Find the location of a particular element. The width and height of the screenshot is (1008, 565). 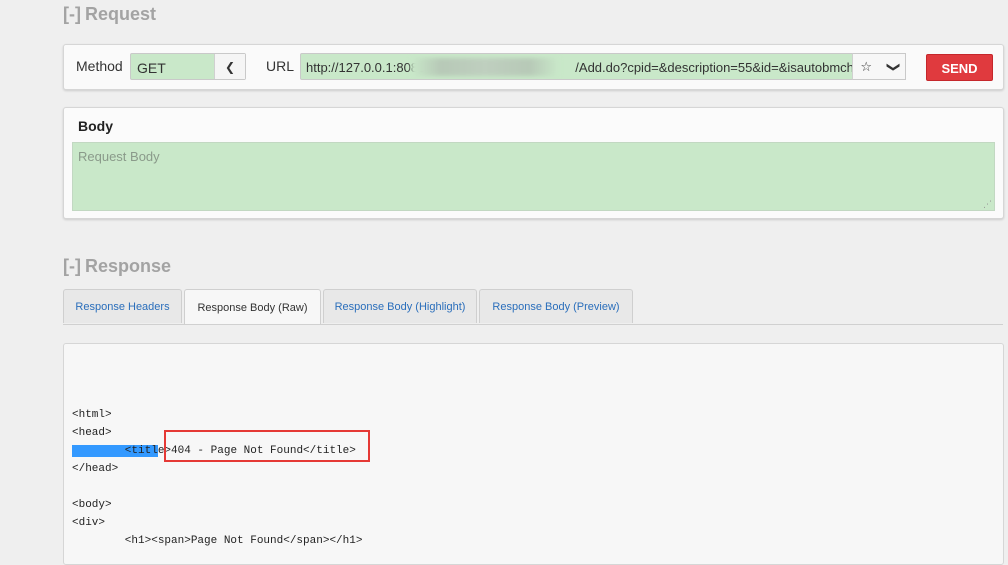

code-line: <div> is located at coordinates (89, 523).